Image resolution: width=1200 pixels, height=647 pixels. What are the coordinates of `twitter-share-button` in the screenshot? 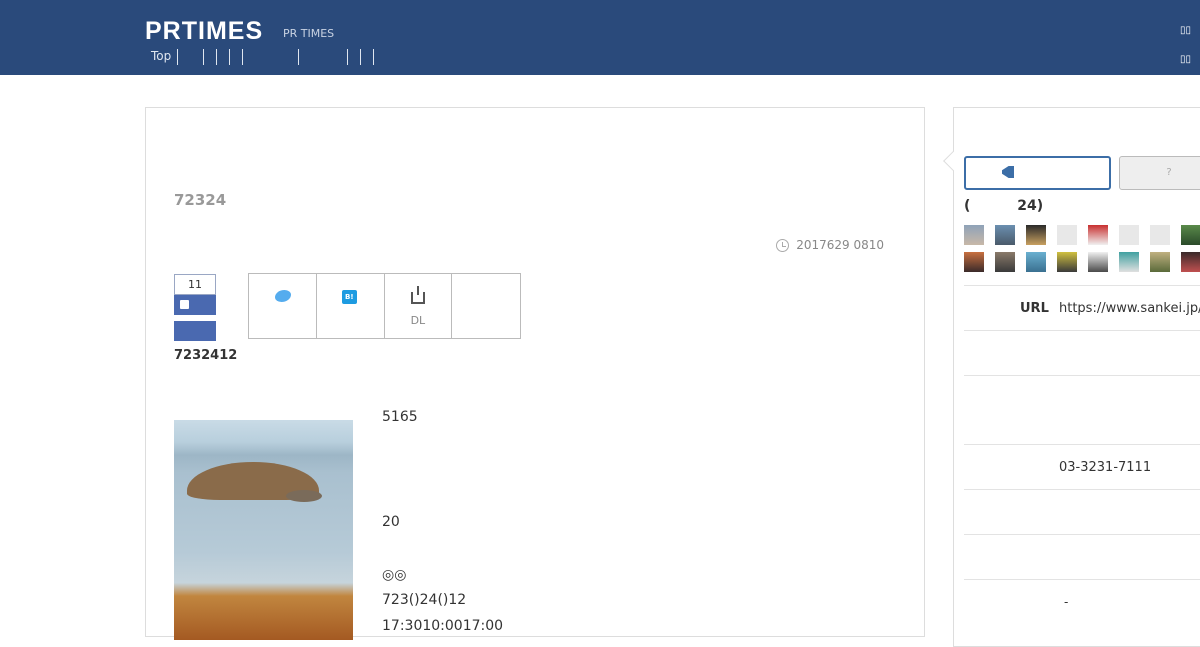 It's located at (283, 306).